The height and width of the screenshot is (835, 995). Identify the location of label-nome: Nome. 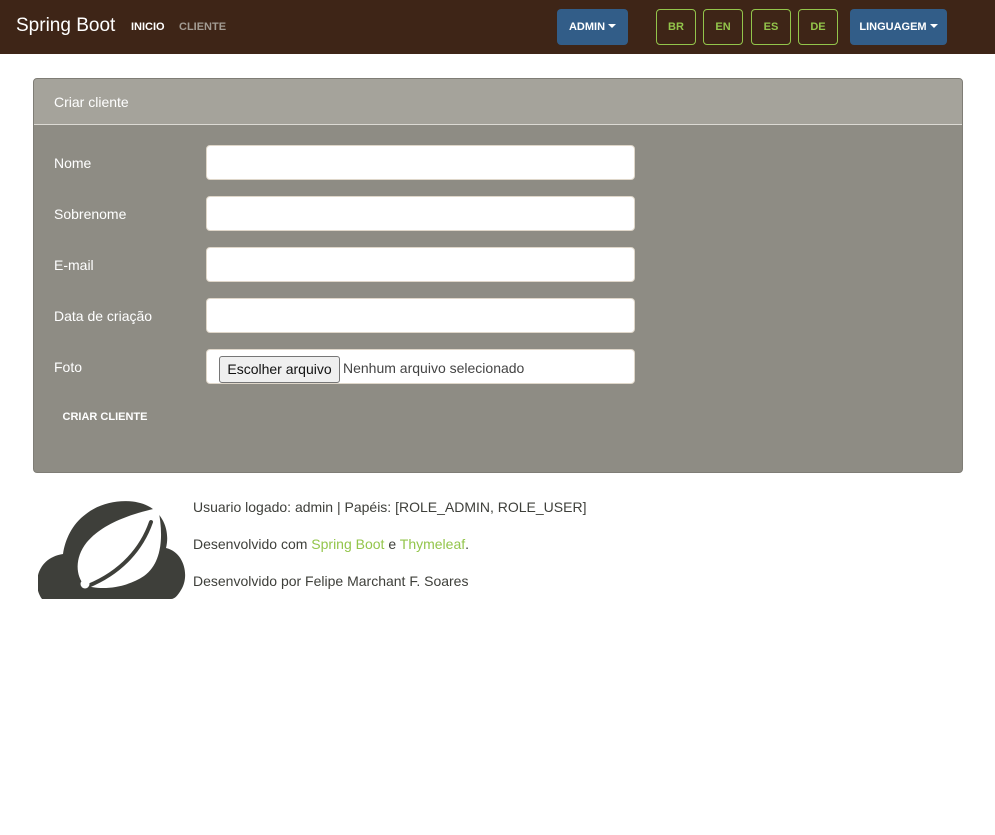
(73, 163).